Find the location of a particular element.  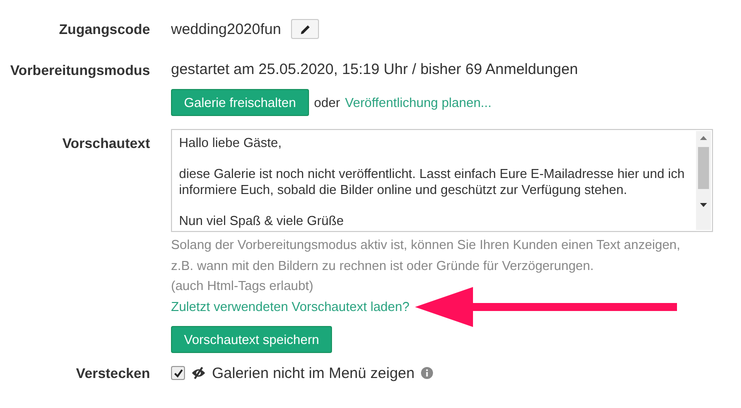

field-label: Verstecken is located at coordinates (112, 373).